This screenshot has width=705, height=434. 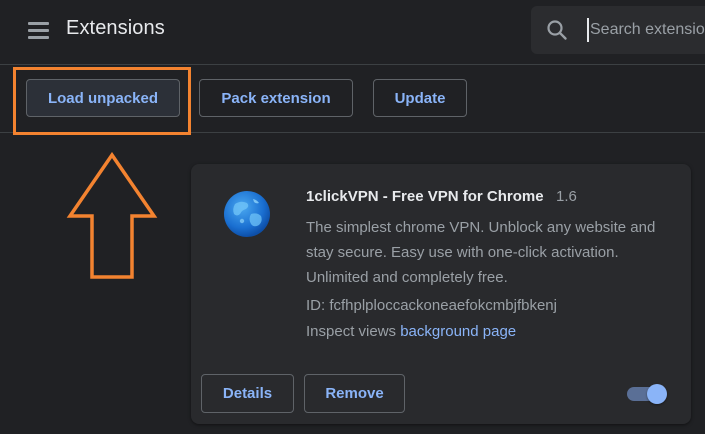 I want to click on pack-extension-button: Pack extension, so click(x=276, y=98).